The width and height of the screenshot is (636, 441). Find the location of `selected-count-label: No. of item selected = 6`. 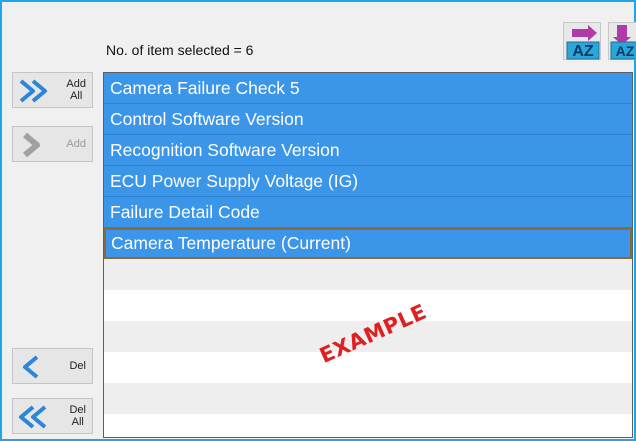

selected-count-label: No. of item selected = 6 is located at coordinates (180, 50).